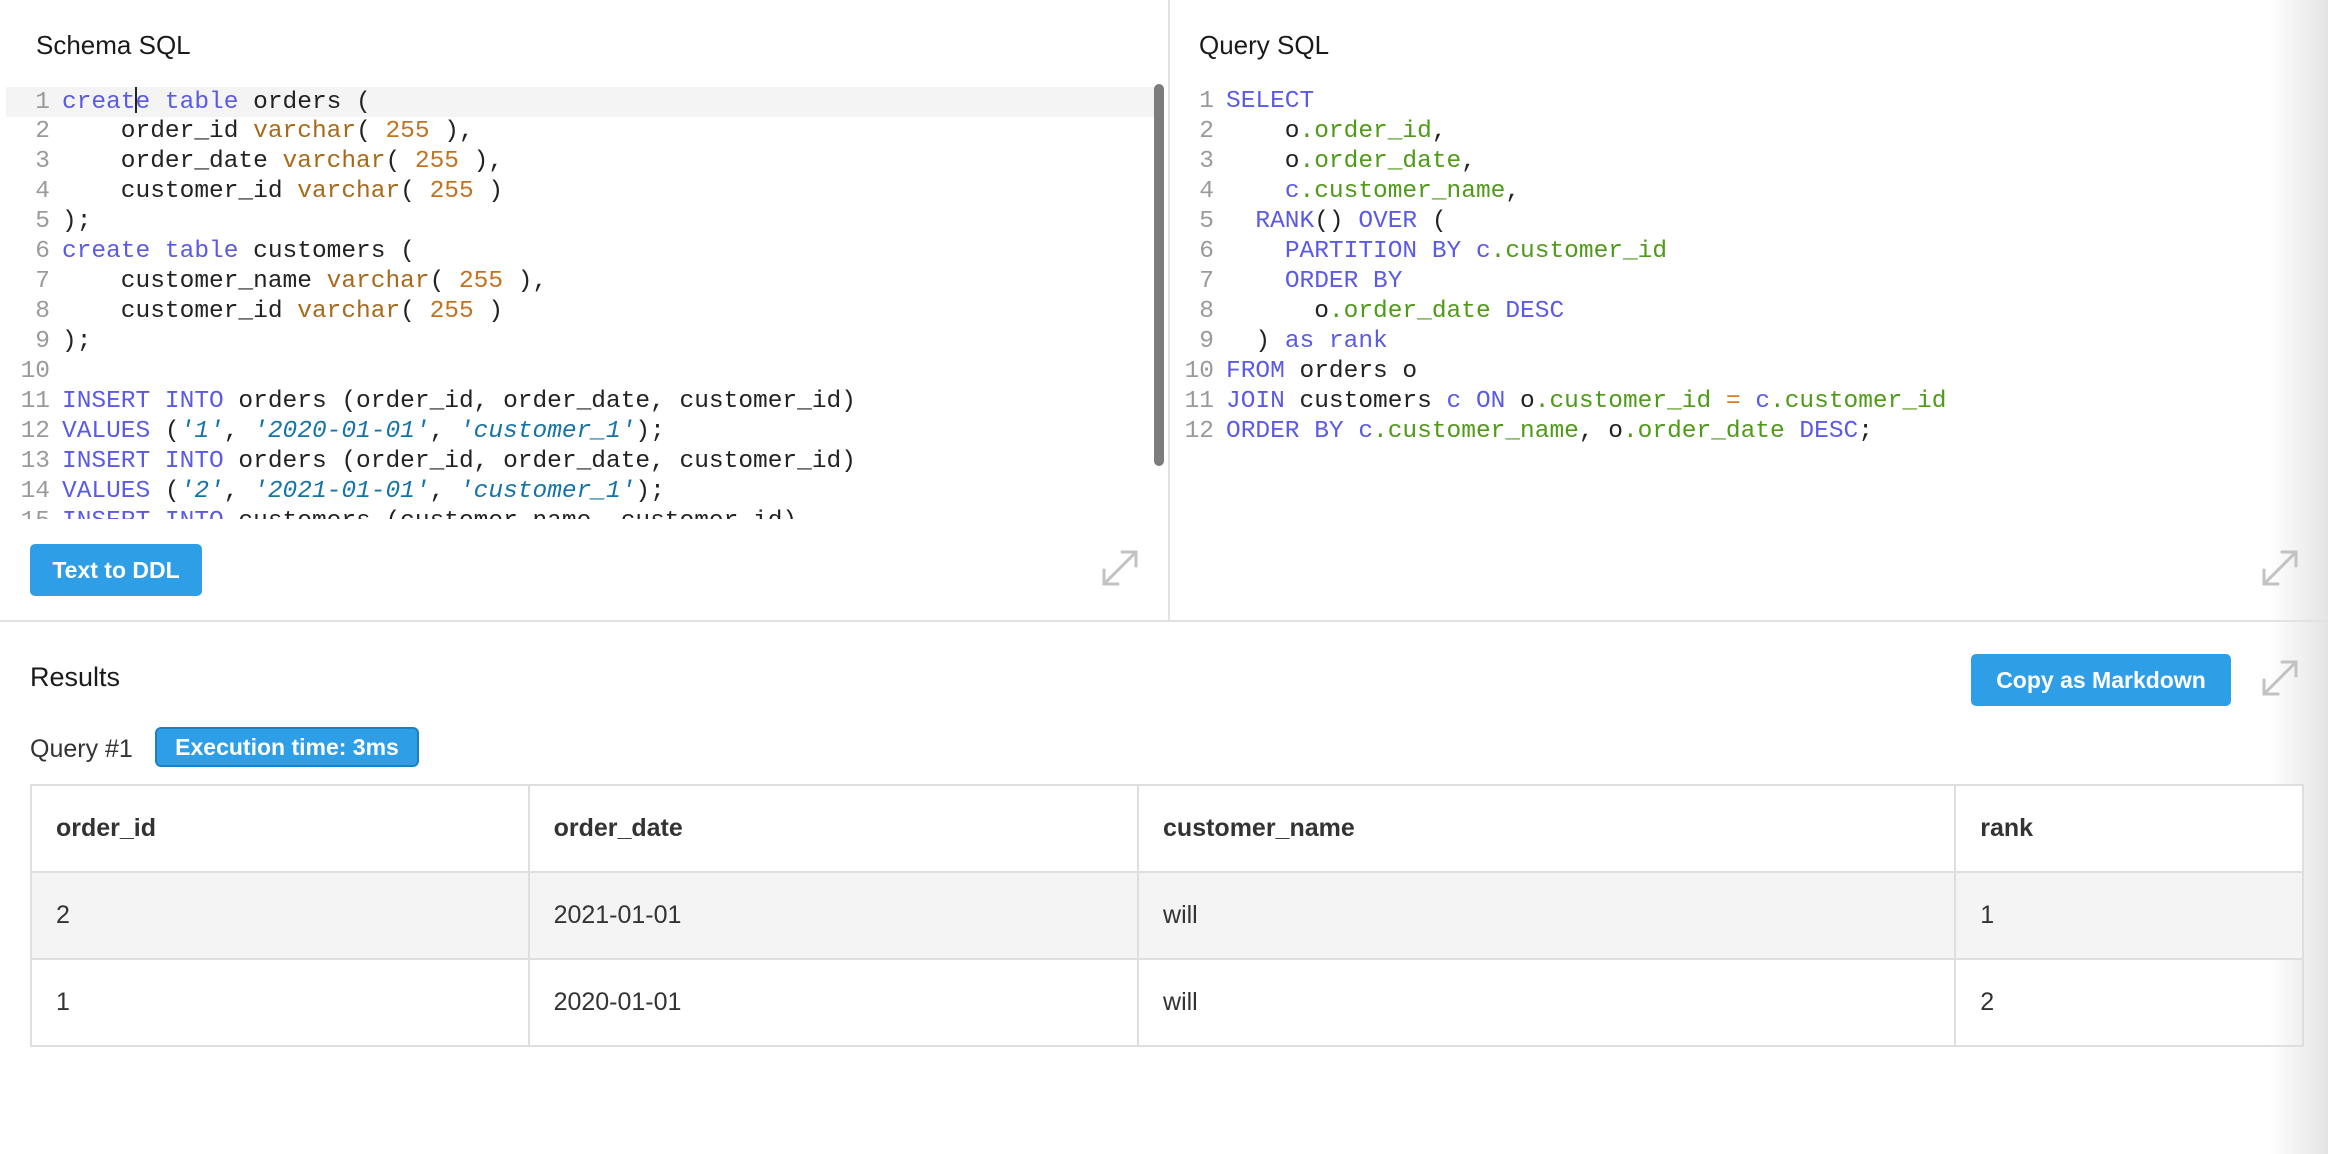  I want to click on code-line: 4 c.customer_name,, so click(1745, 192).